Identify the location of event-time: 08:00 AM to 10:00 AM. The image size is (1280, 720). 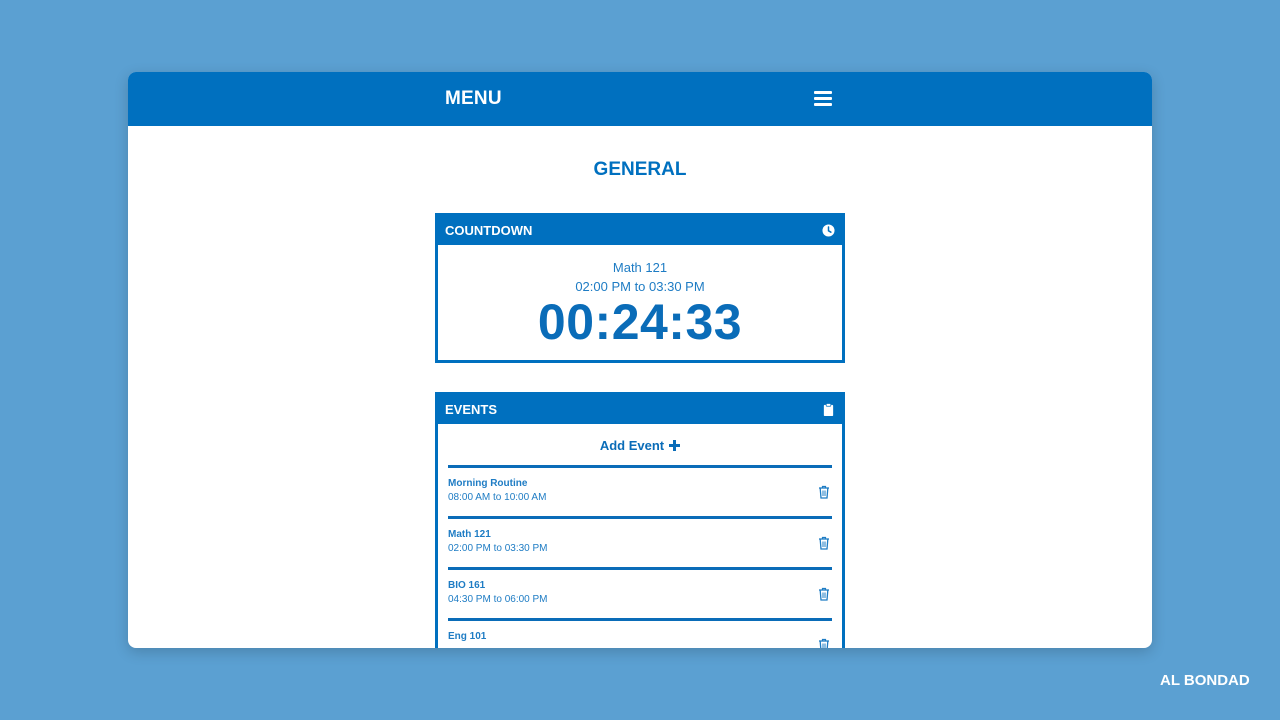
(497, 497).